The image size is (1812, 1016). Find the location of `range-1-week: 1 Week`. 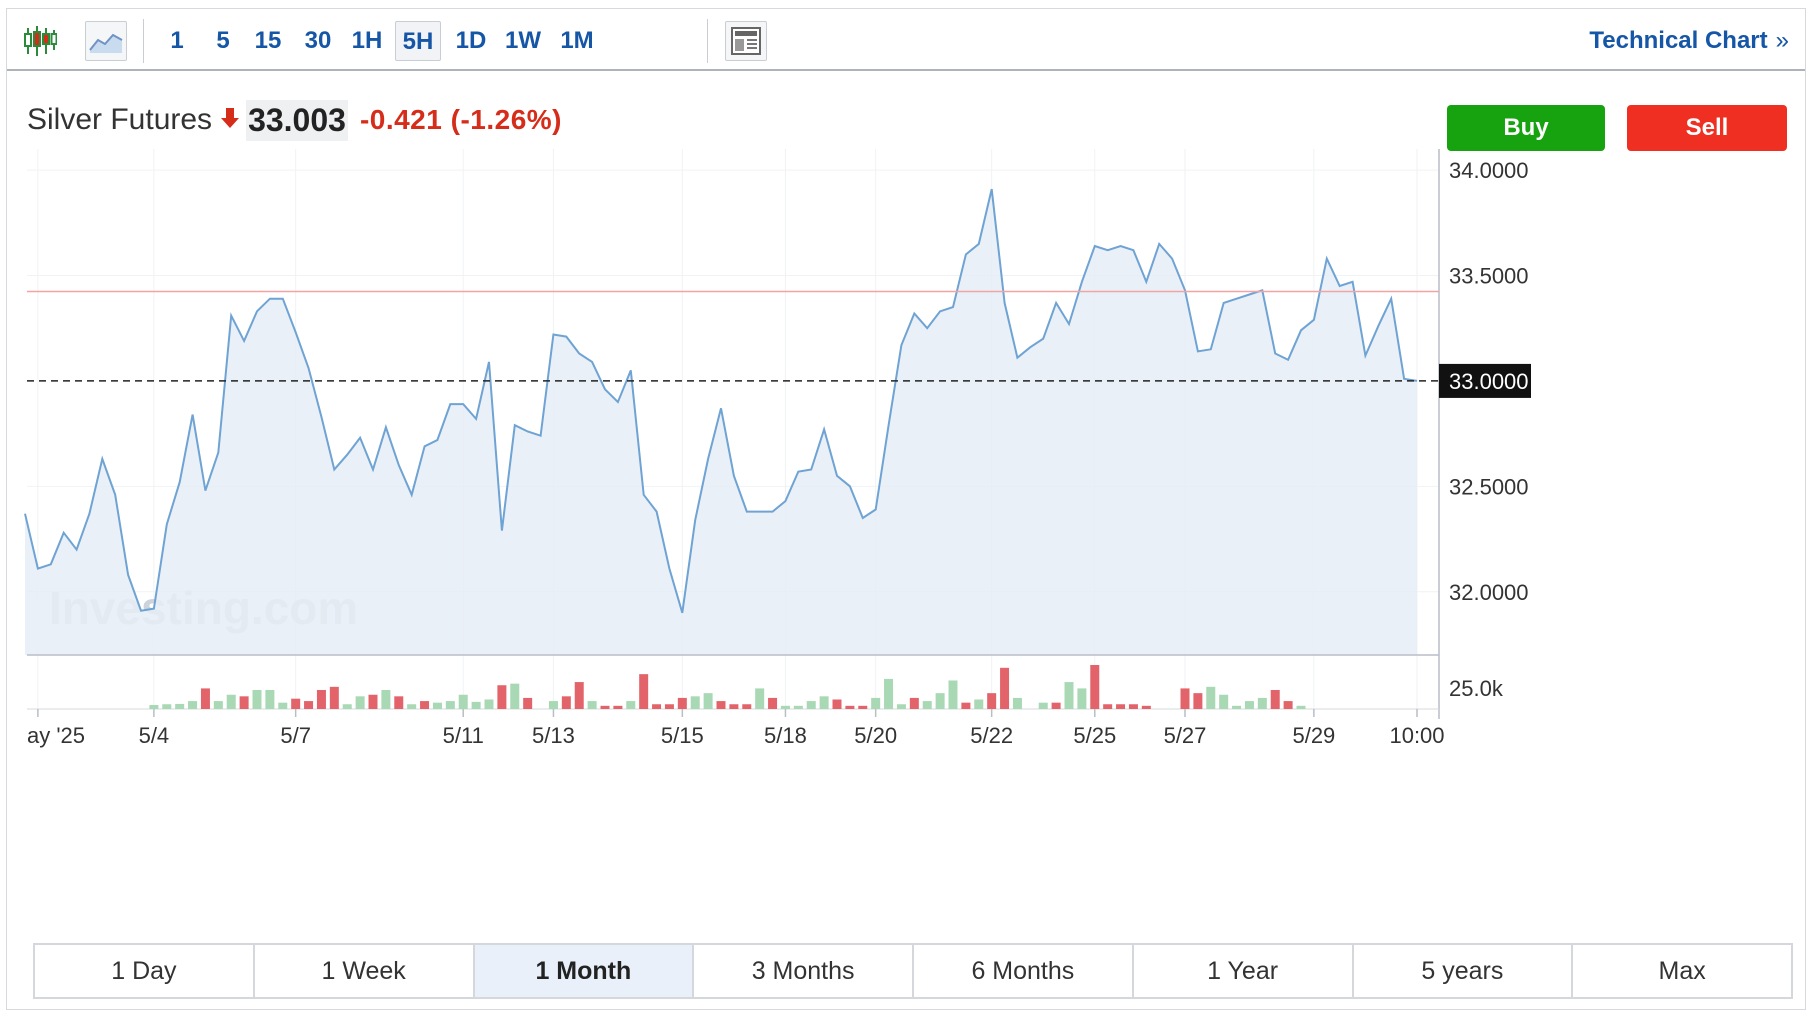

range-1-week: 1 Week is located at coordinates (365, 971).